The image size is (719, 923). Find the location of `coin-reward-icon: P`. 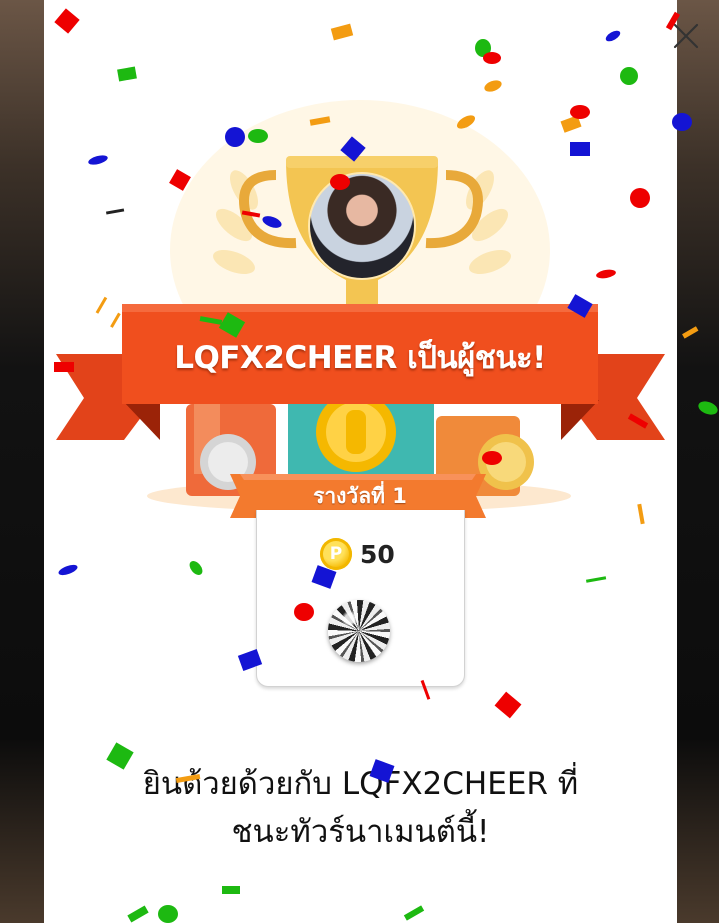

coin-reward-icon: P is located at coordinates (336, 554).